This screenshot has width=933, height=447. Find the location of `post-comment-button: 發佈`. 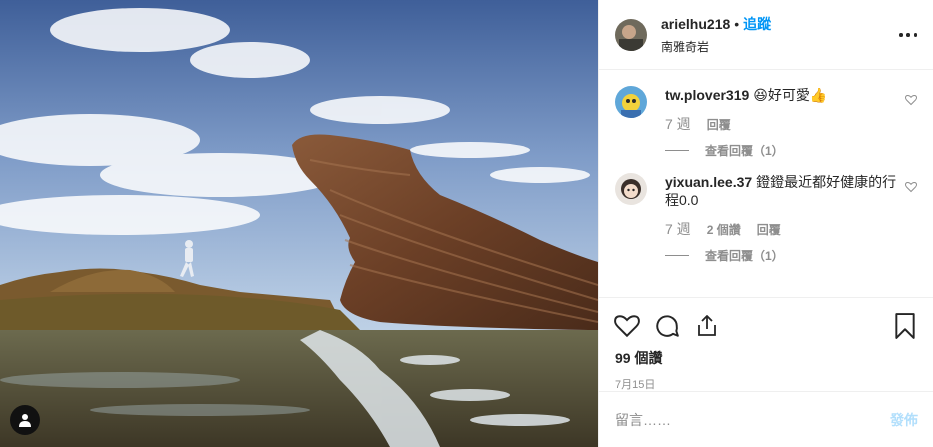

post-comment-button: 發佈 is located at coordinates (904, 420).